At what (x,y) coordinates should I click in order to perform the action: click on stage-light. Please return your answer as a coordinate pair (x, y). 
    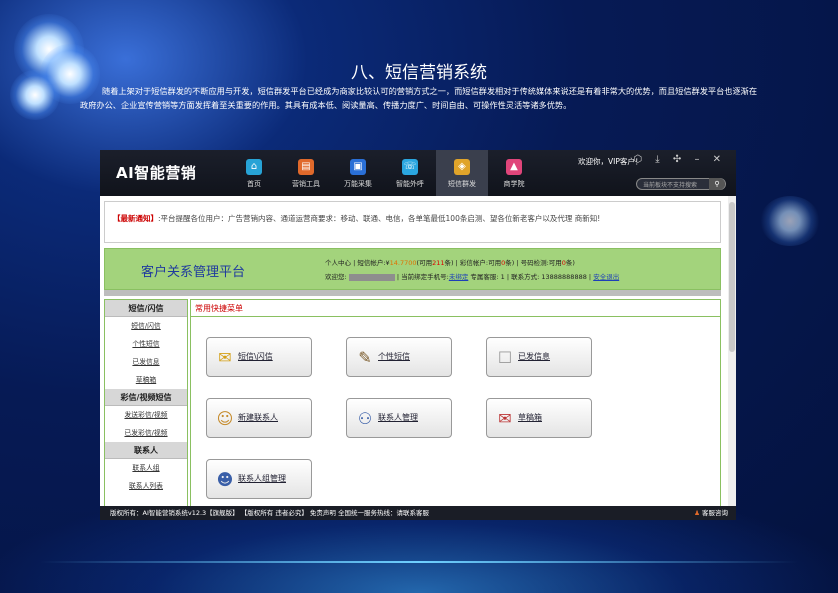
    Looking at the image, I should click on (790, 221).